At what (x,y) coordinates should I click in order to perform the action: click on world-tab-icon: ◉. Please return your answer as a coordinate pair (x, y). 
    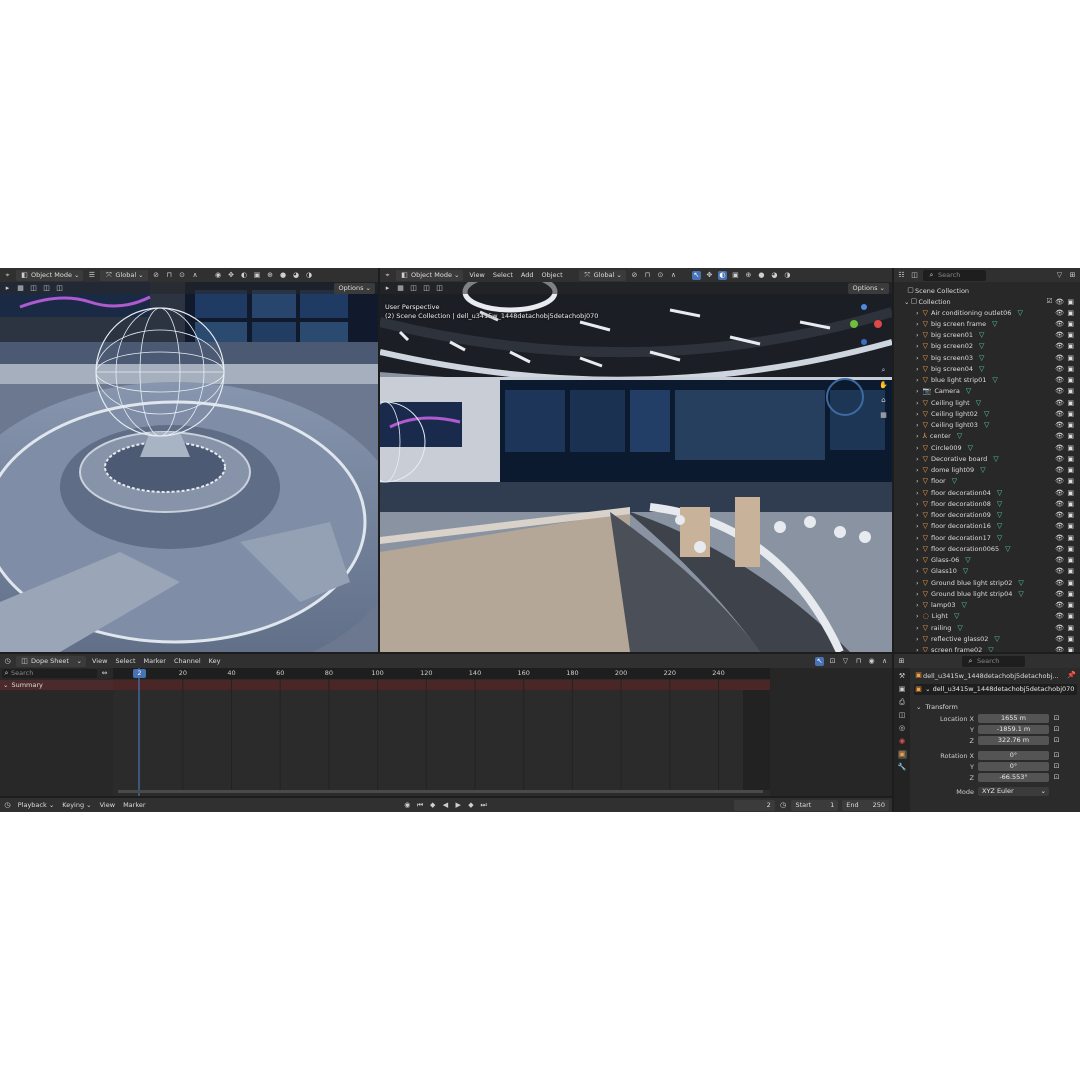
    Looking at the image, I should click on (902, 741).